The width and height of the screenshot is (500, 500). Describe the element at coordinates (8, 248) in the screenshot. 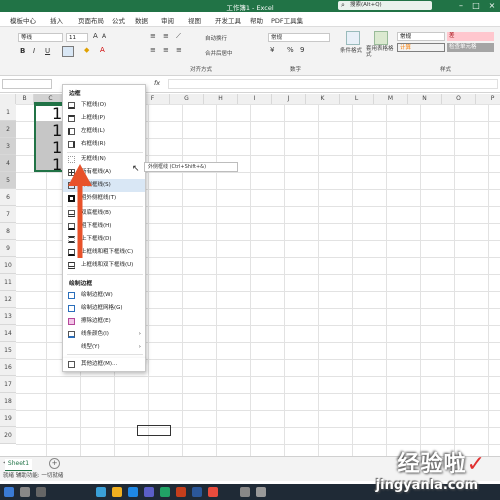

I see `row-header: 9` at that location.